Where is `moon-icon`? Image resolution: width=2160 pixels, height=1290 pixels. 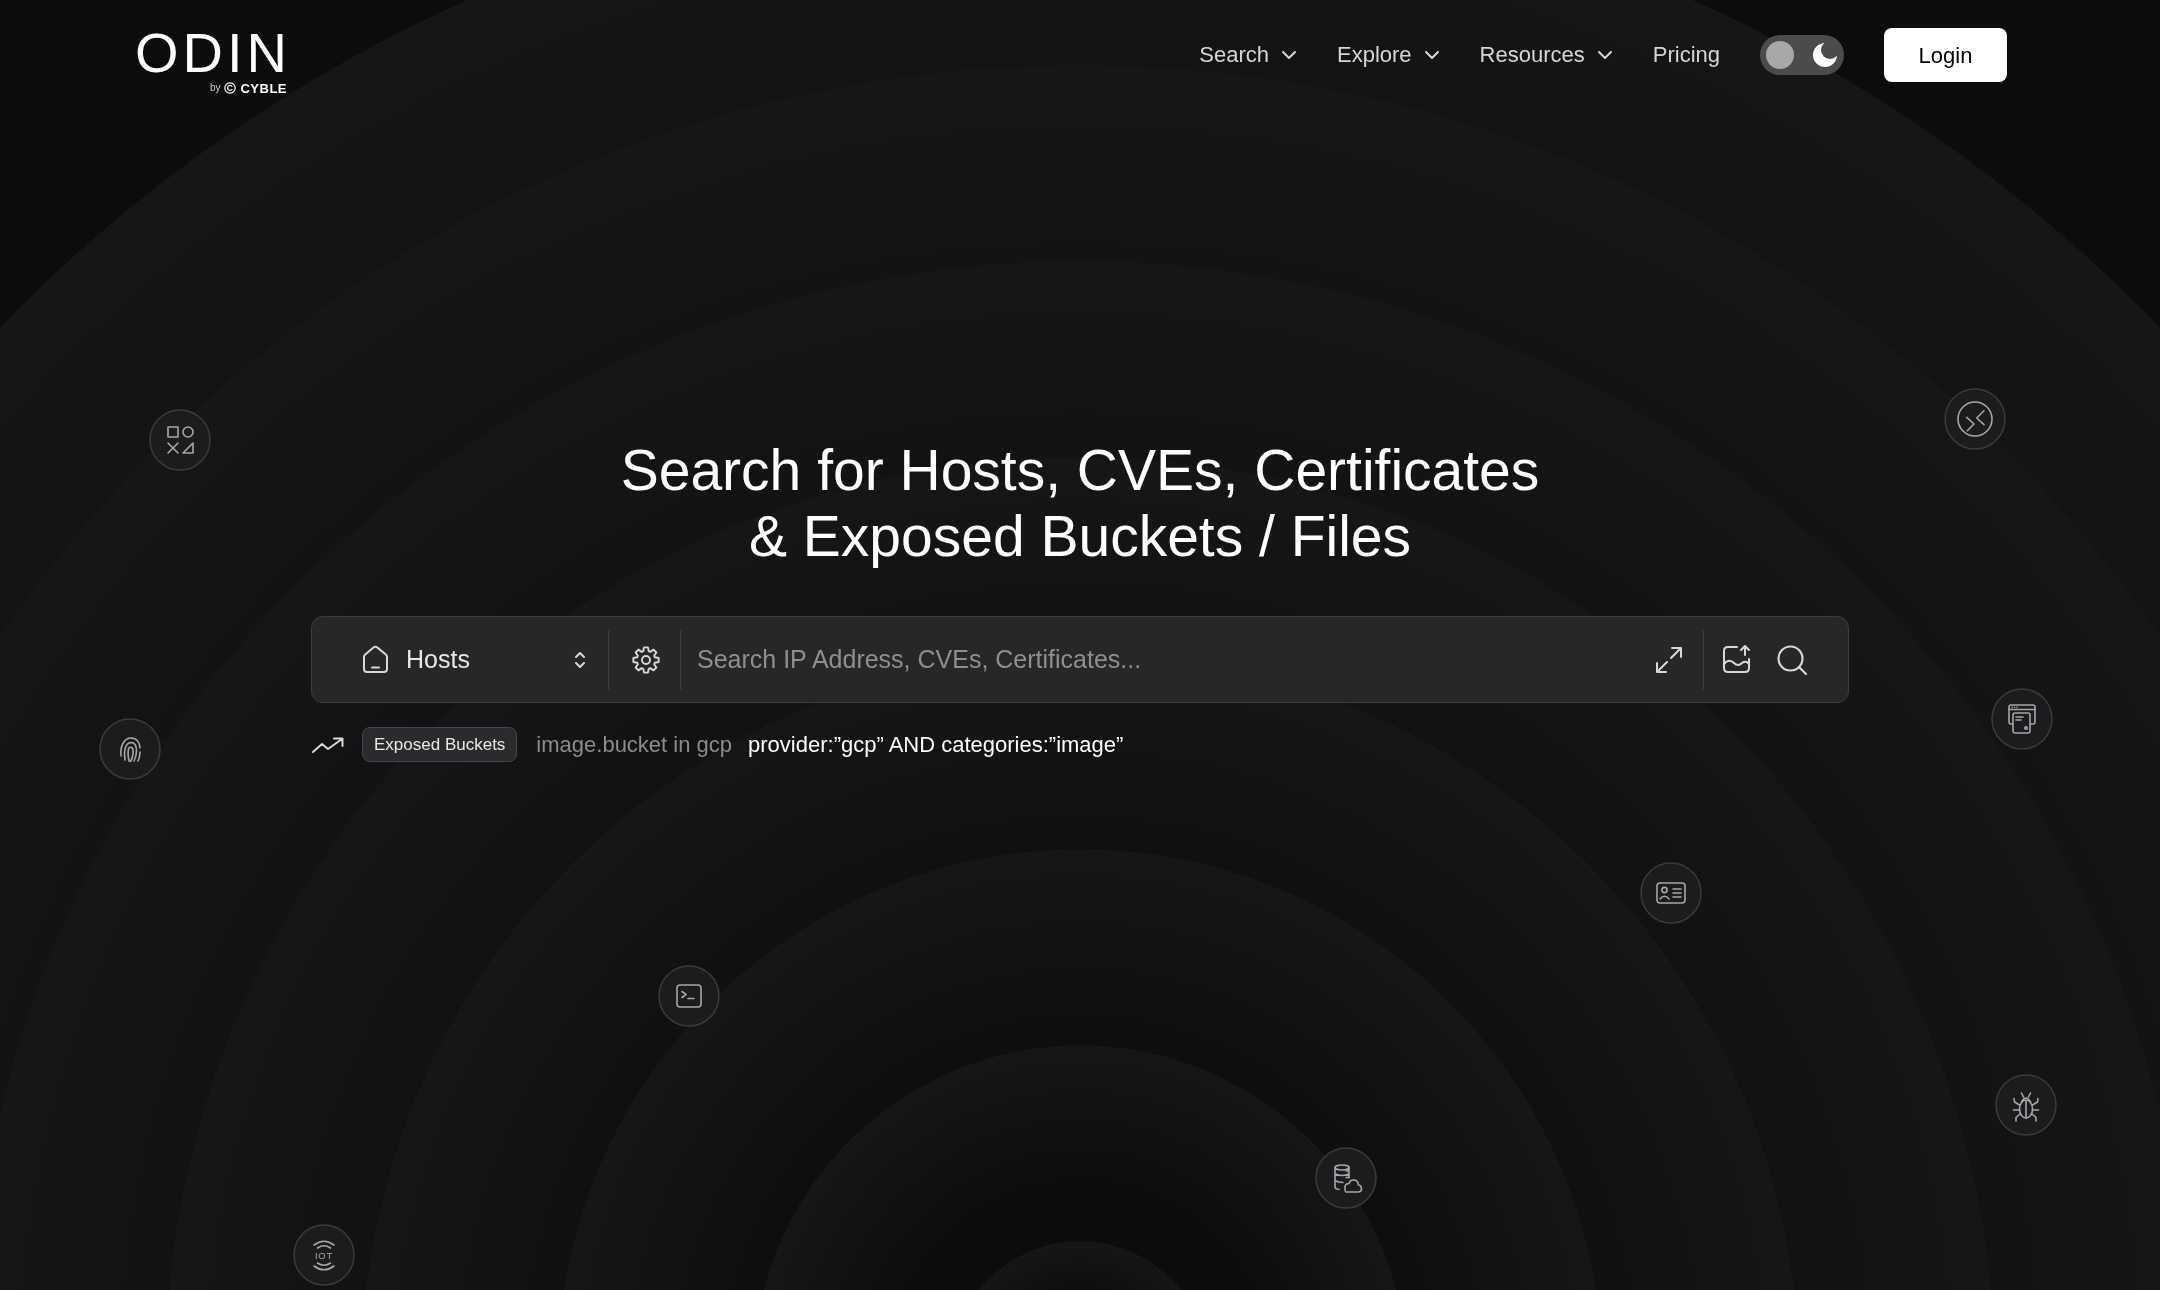
moon-icon is located at coordinates (1825, 55).